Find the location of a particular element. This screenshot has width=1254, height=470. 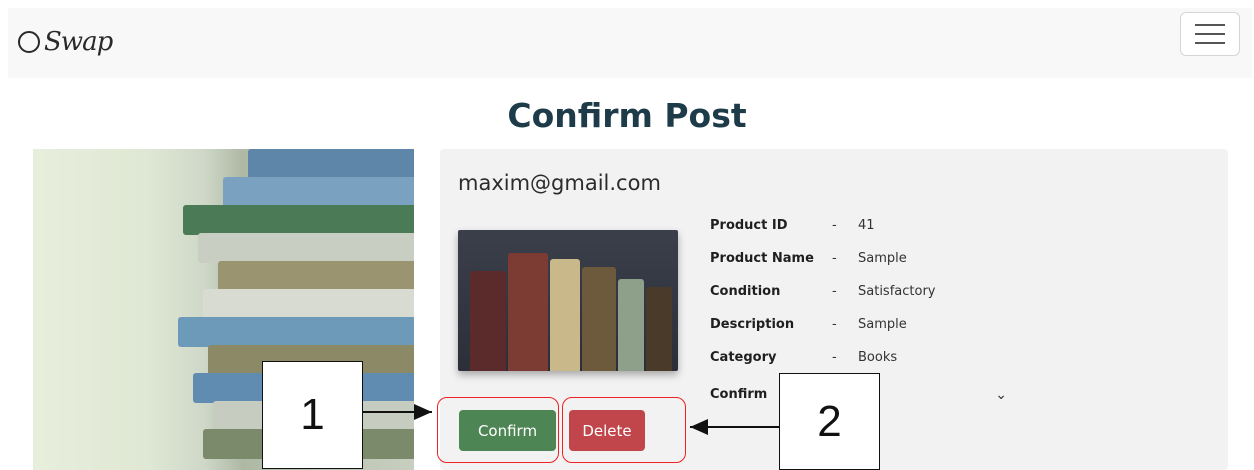

annotation-label-2: 2 is located at coordinates (829, 421).